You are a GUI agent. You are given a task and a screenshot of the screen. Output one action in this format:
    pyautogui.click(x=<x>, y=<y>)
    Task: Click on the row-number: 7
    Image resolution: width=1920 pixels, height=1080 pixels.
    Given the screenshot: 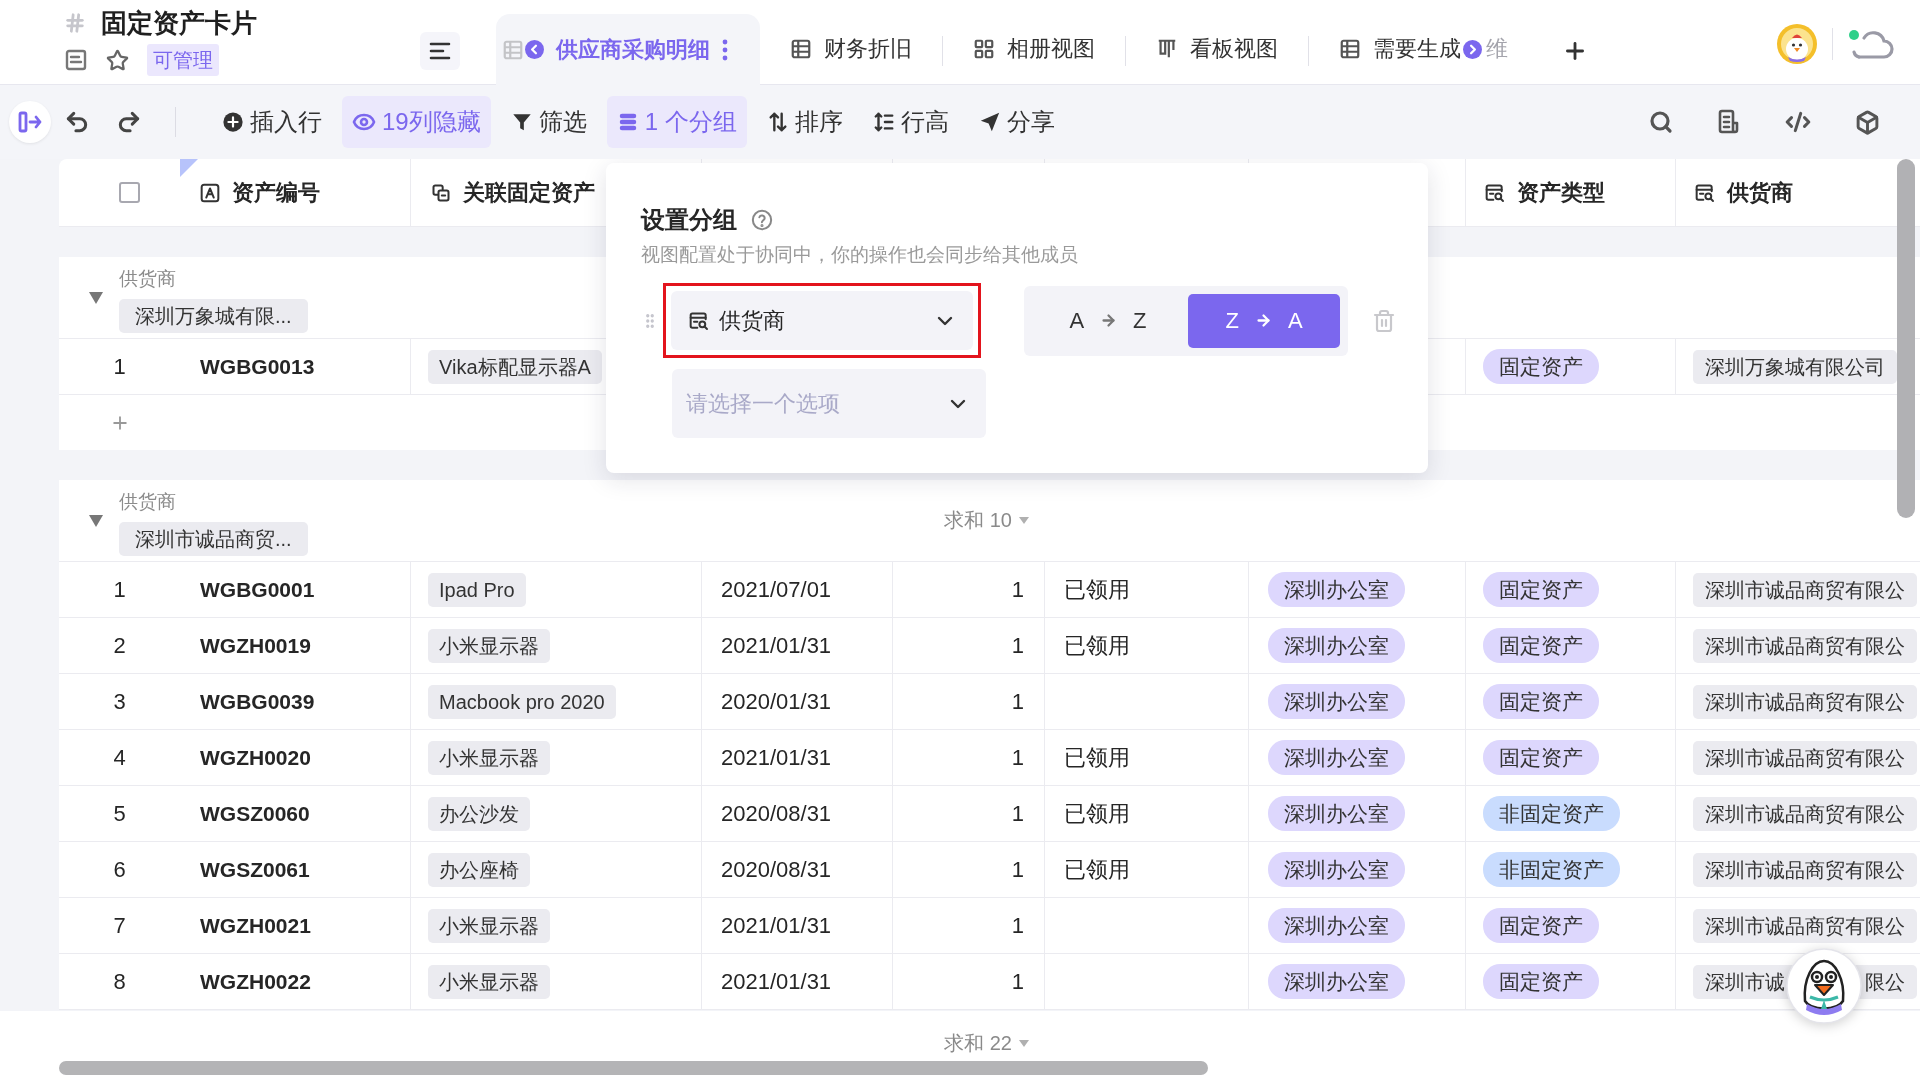 What is the action you would take?
    pyautogui.click(x=119, y=925)
    